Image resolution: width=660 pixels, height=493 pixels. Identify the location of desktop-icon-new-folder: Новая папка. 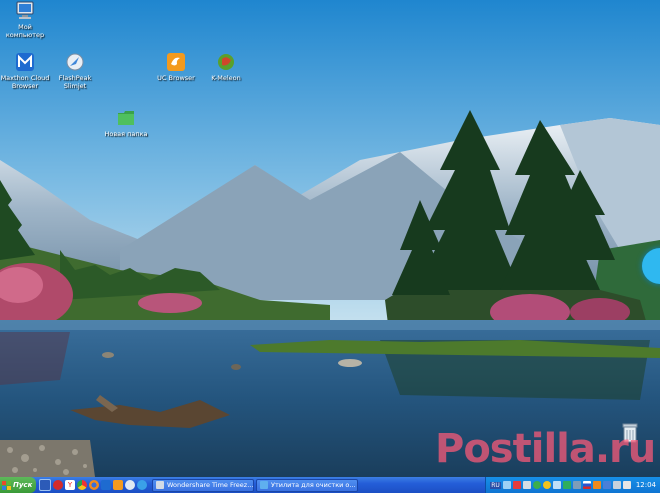
(126, 123).